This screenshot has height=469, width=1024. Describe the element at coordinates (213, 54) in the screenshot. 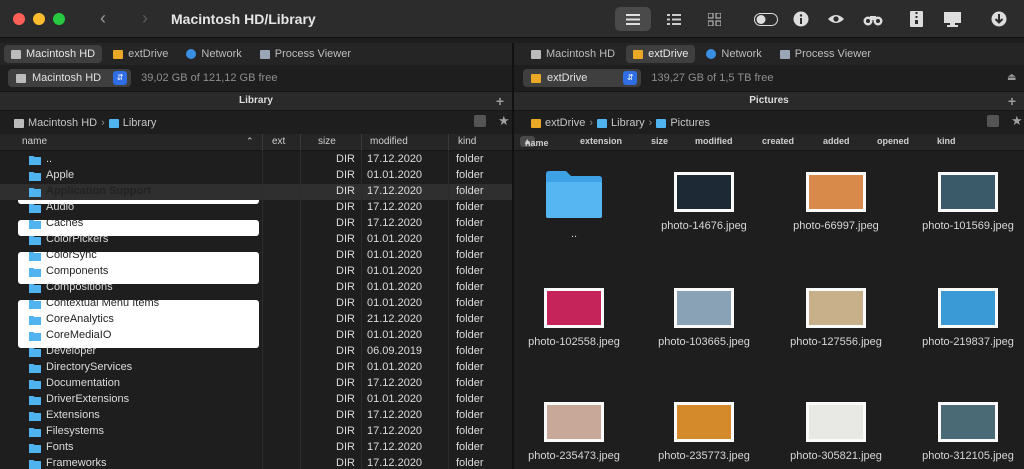

I see `left-tab-network: Network` at that location.